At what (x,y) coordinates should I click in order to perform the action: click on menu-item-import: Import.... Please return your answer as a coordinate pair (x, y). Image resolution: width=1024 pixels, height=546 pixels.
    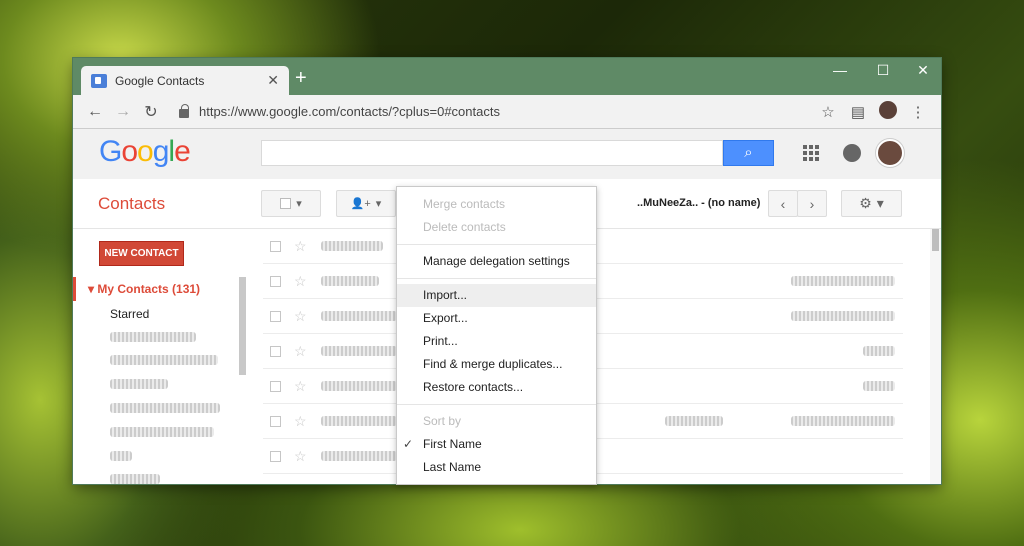
    Looking at the image, I should click on (496, 295).